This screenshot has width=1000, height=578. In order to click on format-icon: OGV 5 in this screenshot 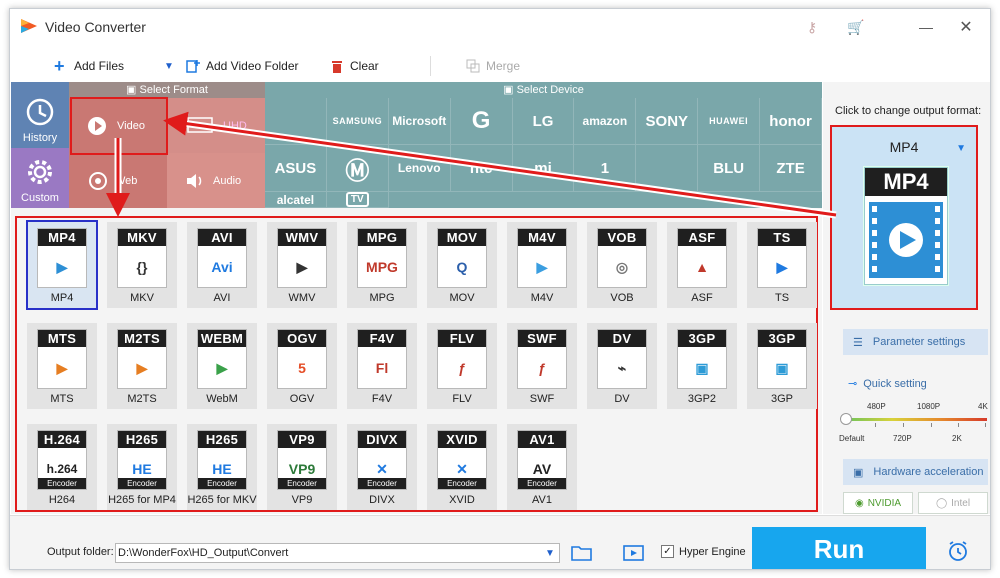, I will do `click(302, 359)`.